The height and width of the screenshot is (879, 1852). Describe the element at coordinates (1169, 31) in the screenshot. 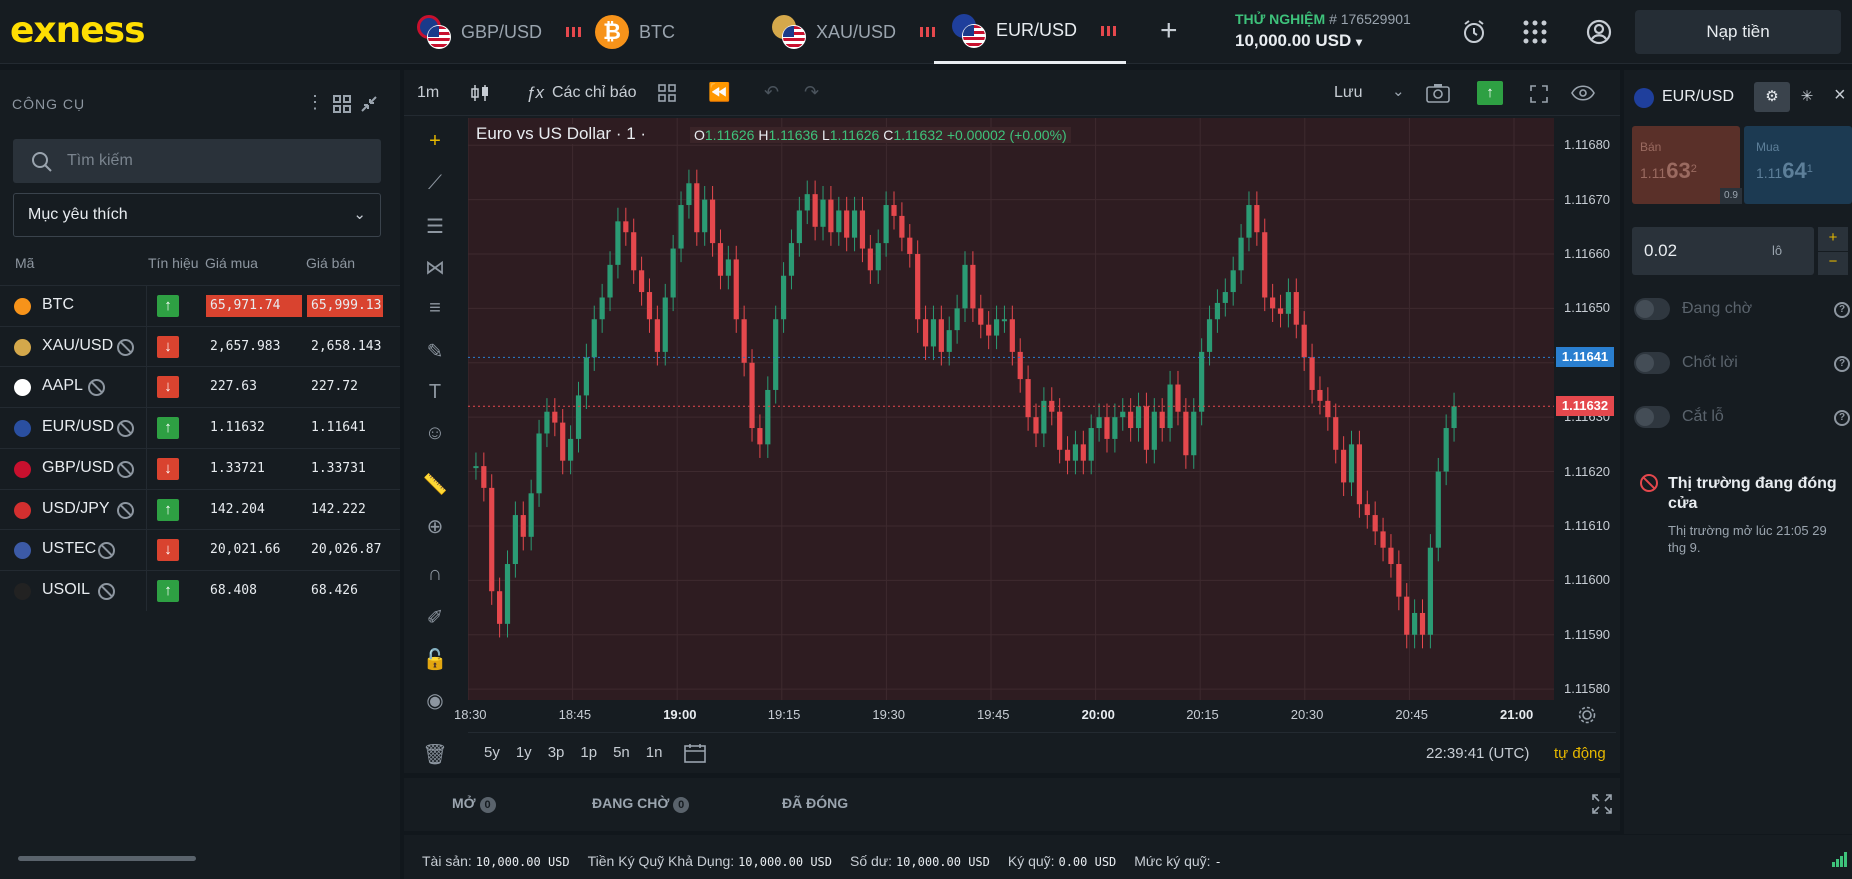

I see `add-tab-icon: +` at that location.